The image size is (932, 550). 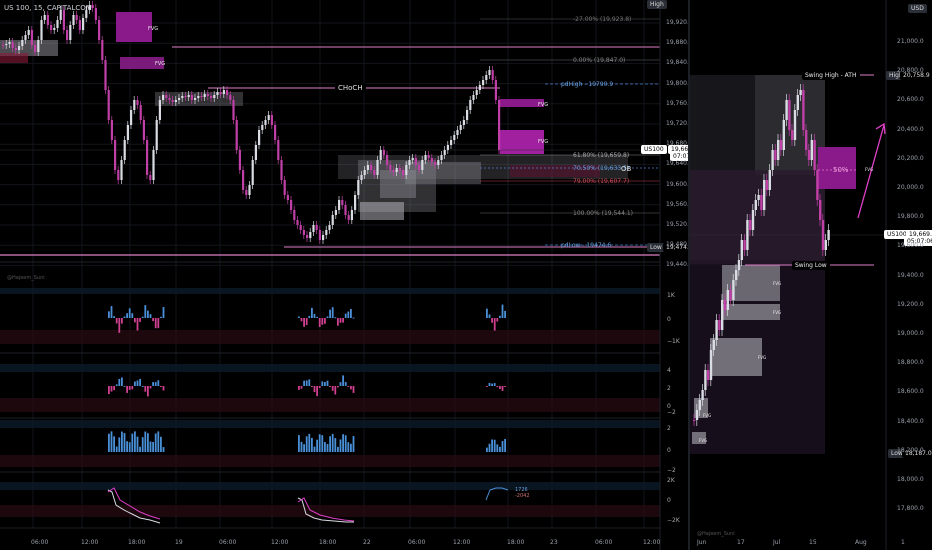 What do you see at coordinates (677, 164) in the screenshot?
I see `price-axis-label: 19,640.0` at bounding box center [677, 164].